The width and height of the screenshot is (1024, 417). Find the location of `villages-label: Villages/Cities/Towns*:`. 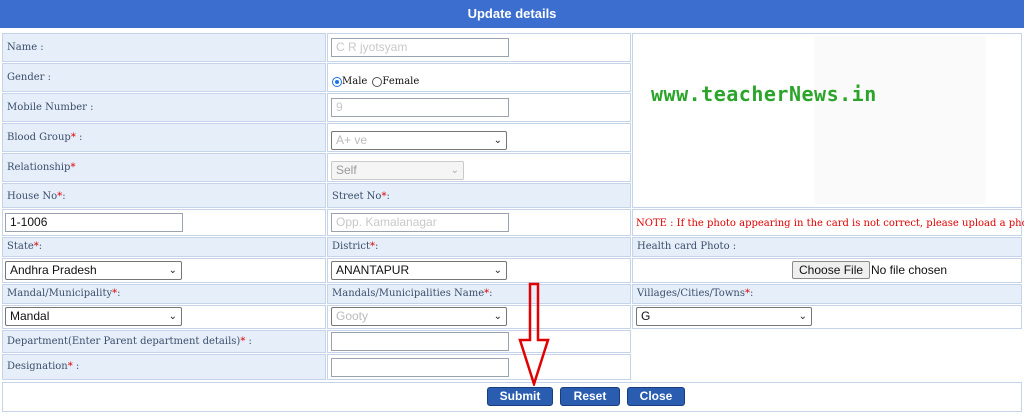

villages-label: Villages/Cities/Towns*: is located at coordinates (827, 294).